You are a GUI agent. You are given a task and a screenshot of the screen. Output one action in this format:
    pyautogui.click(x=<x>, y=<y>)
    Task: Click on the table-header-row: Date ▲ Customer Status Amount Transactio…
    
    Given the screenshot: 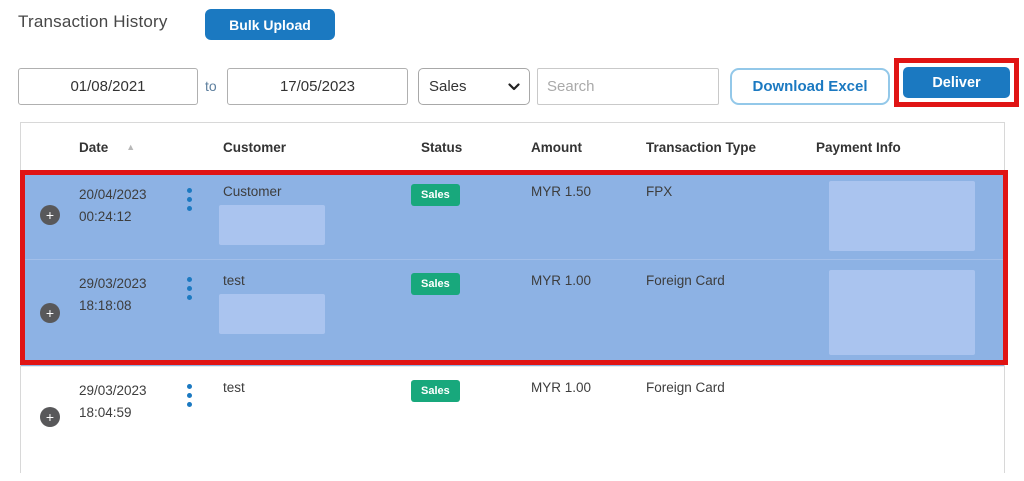 What is the action you would take?
    pyautogui.click(x=512, y=147)
    